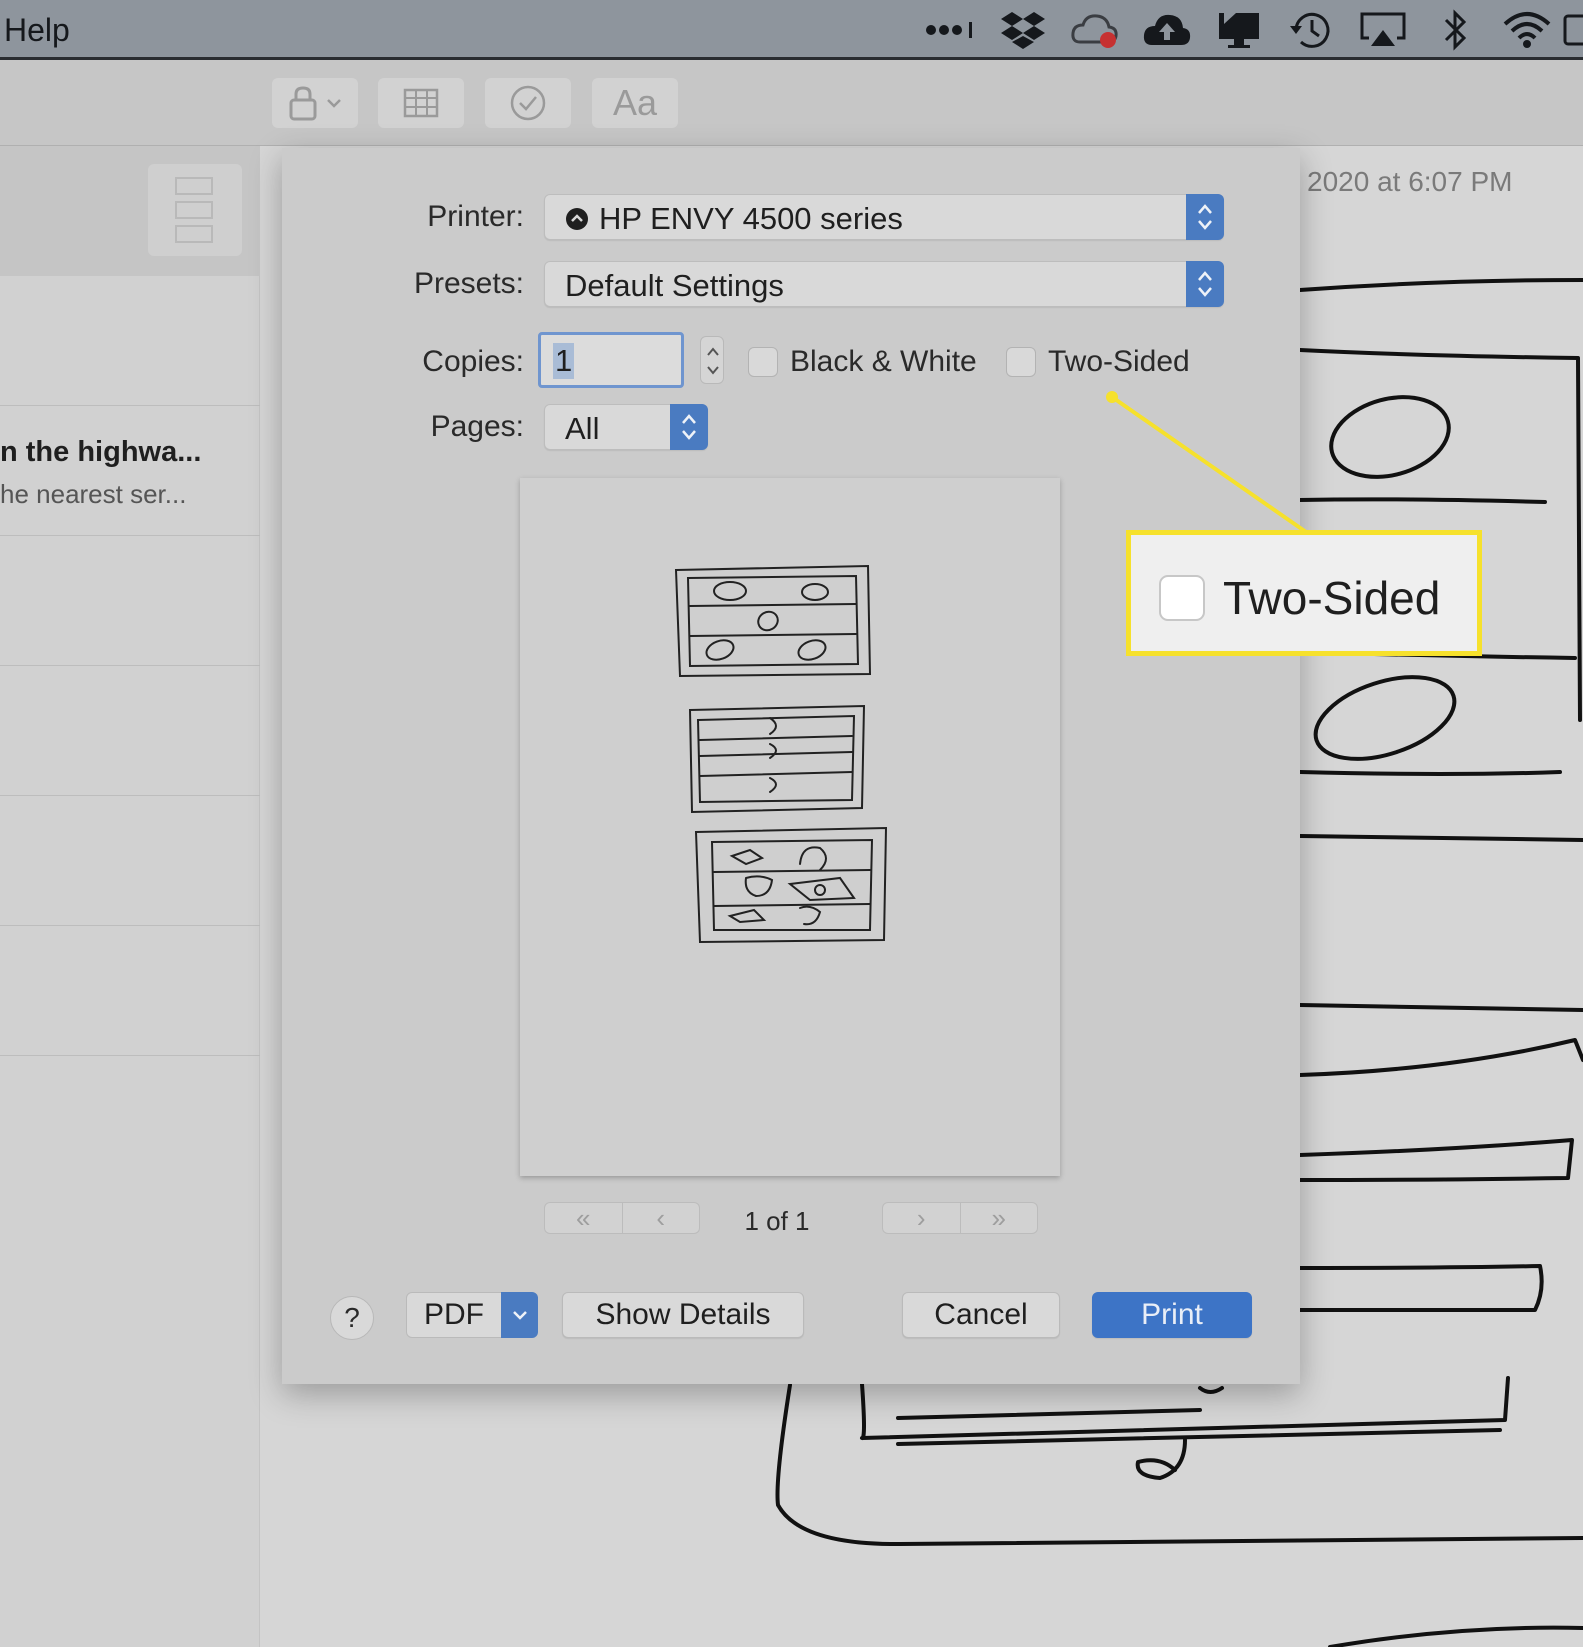 The image size is (1583, 1647). I want to click on callout-leader-line, so click(1207, 462).